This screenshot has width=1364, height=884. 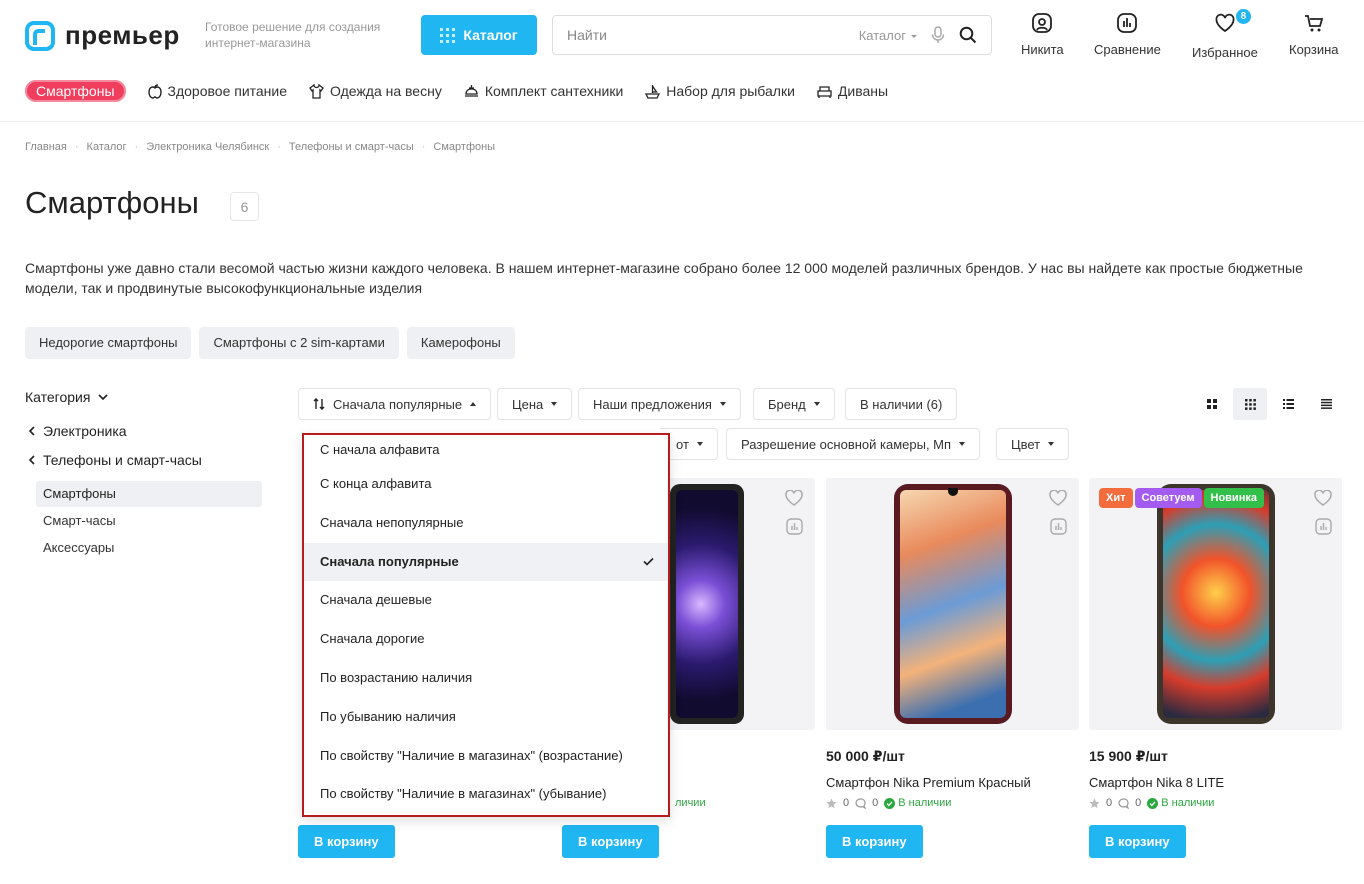 What do you see at coordinates (787, 404) in the screenshot?
I see `filter-label: Бренд` at bounding box center [787, 404].